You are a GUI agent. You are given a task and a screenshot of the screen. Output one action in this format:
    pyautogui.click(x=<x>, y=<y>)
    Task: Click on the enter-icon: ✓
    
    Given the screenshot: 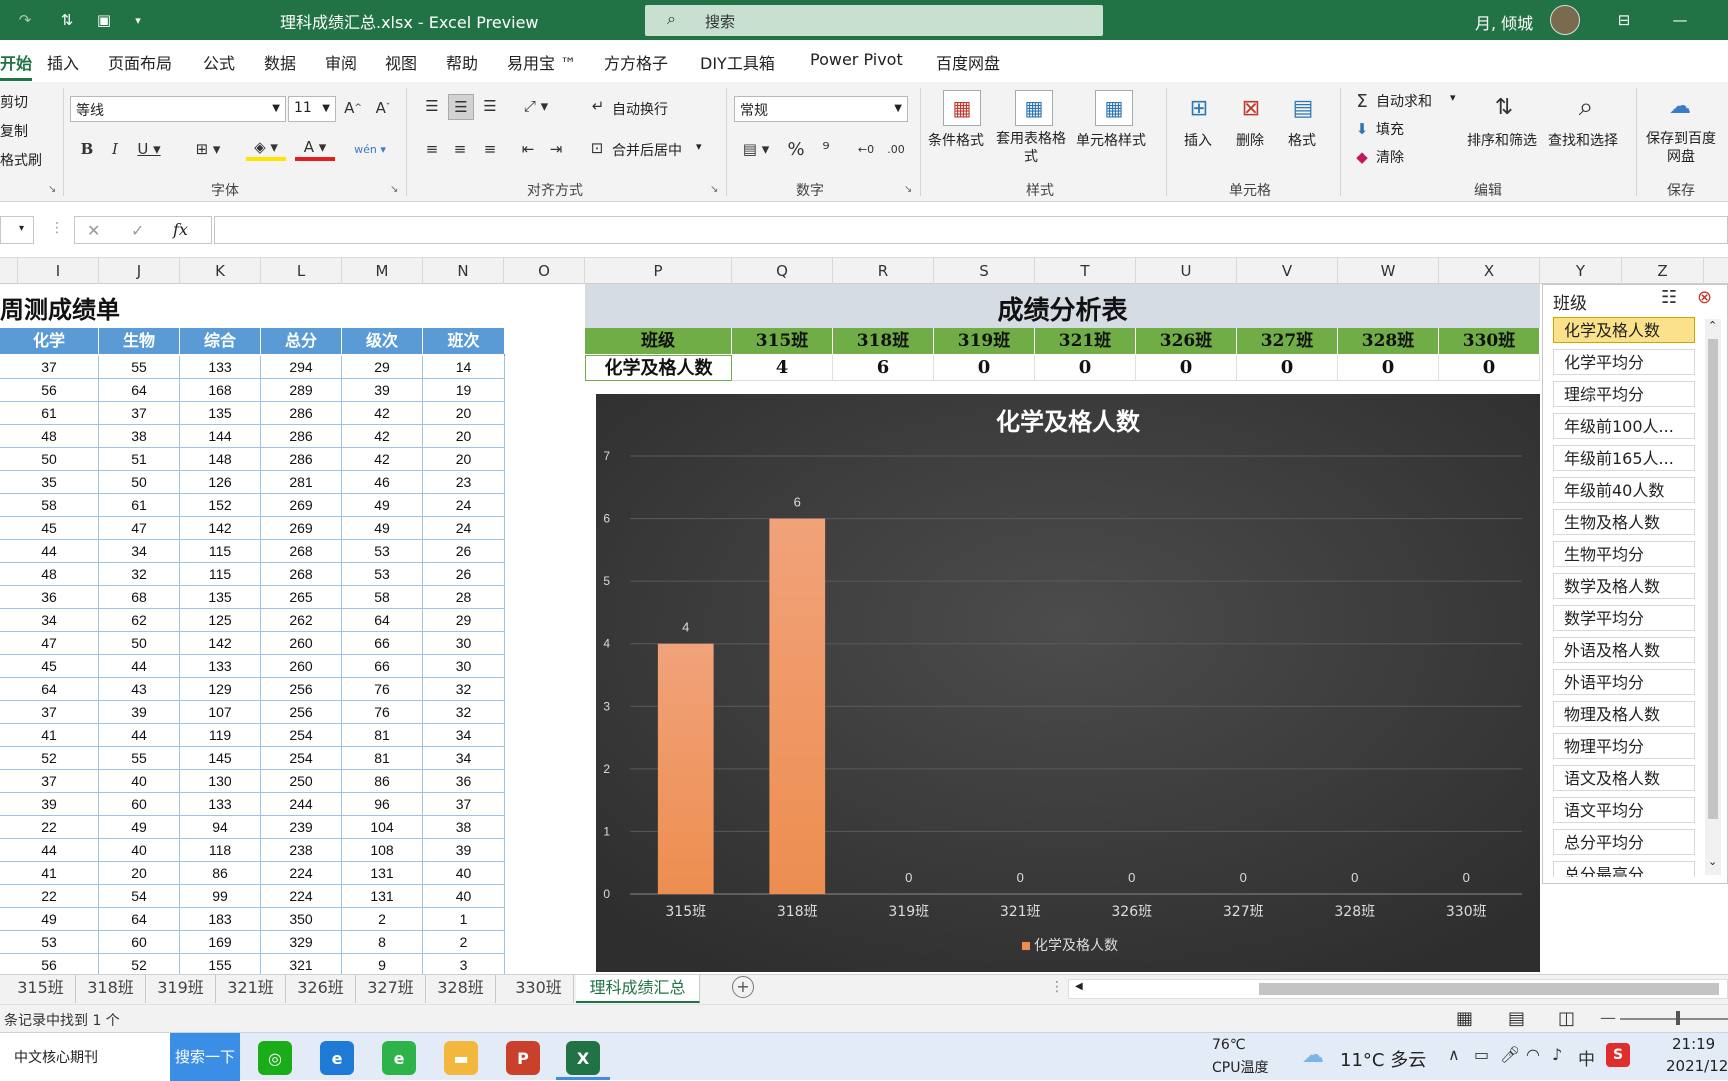 What is the action you would take?
    pyautogui.click(x=137, y=230)
    